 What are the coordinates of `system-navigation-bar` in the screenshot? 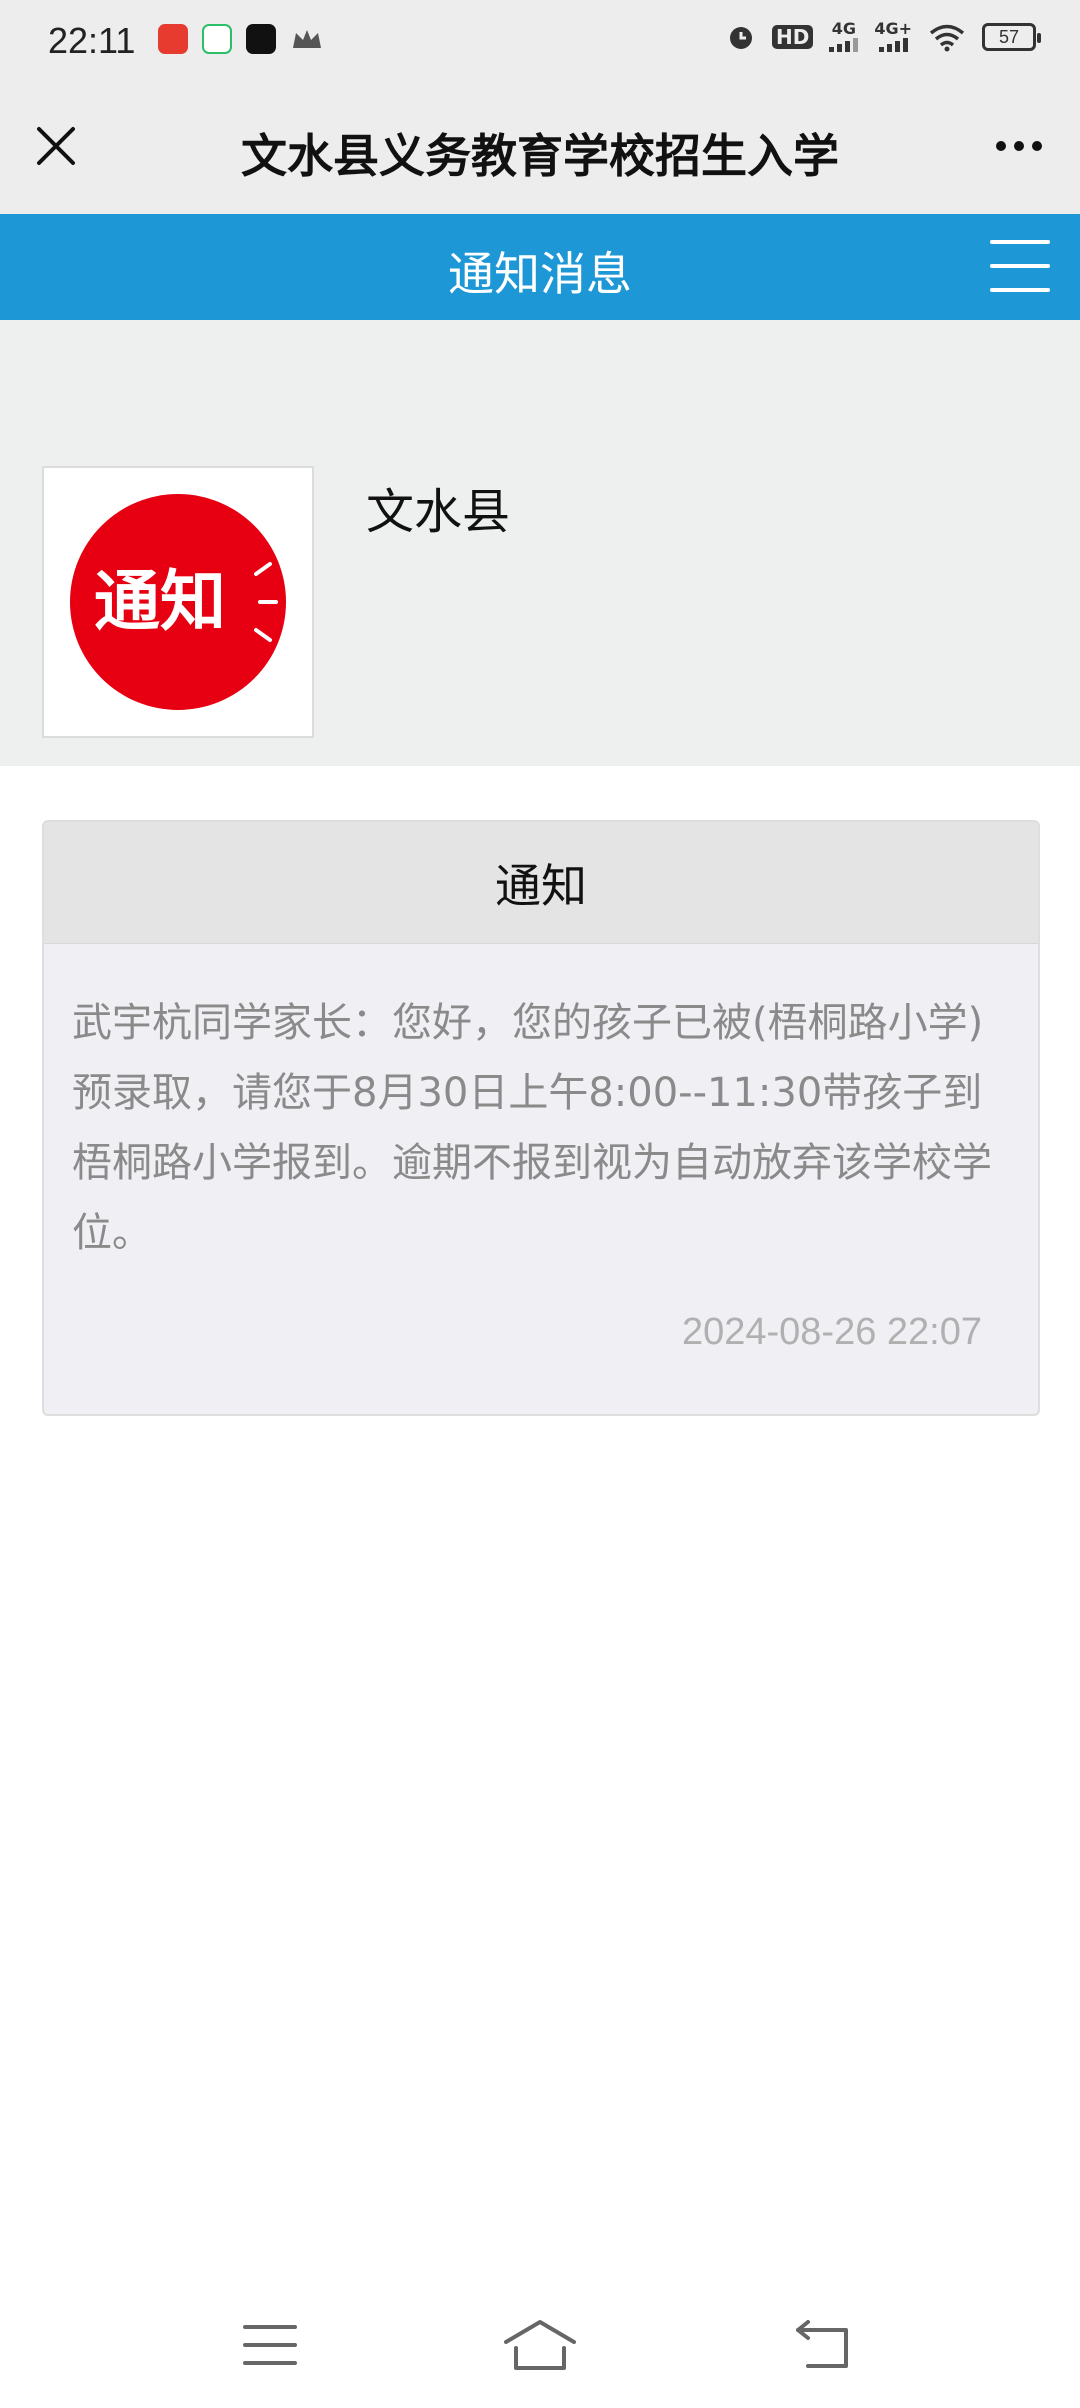 It's located at (540, 2349).